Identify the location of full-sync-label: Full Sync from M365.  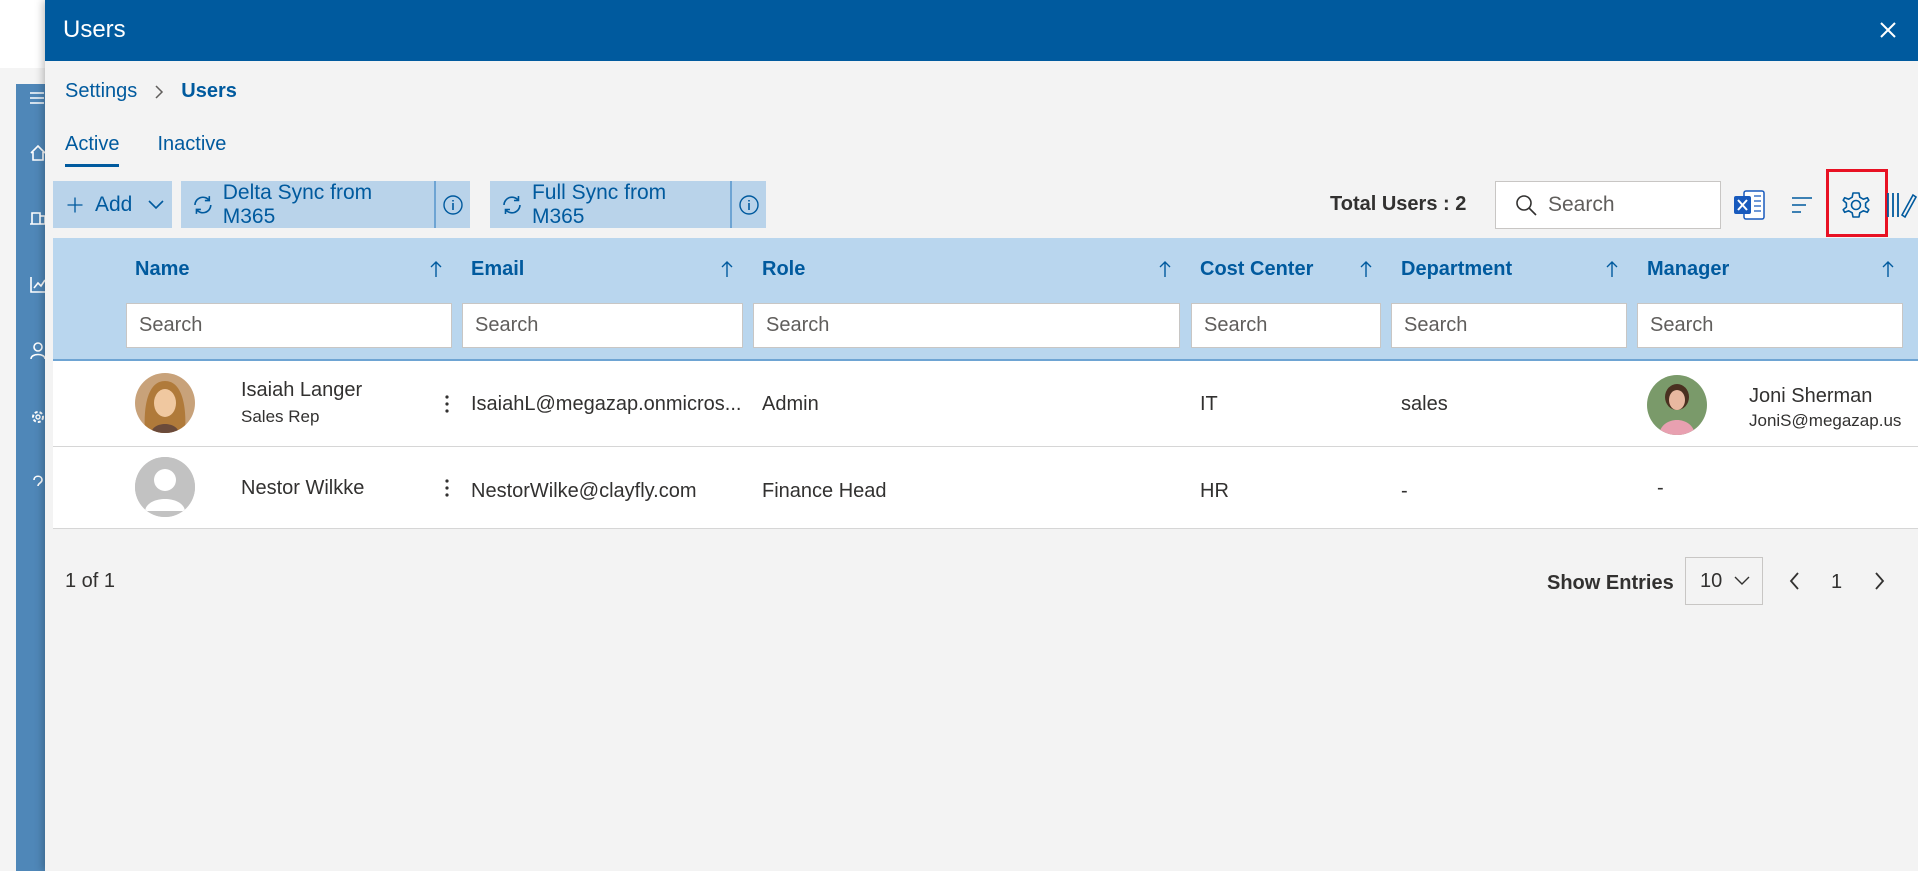
(599, 204).